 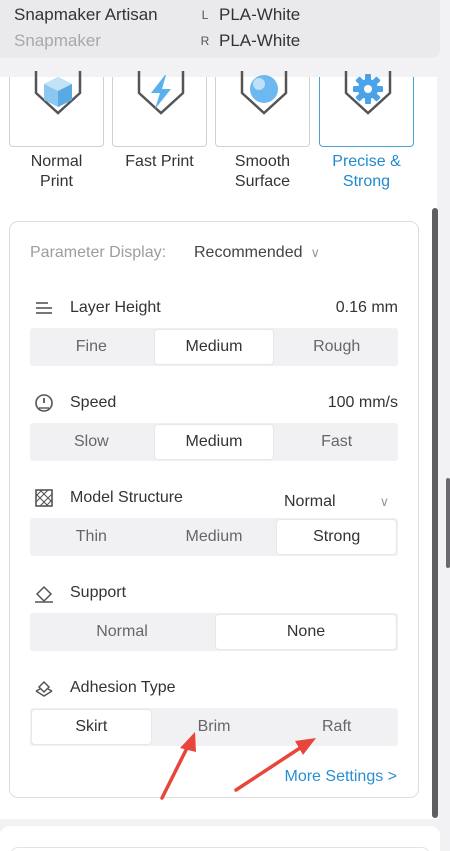 I want to click on model-structure-option-medium: Medium, so click(x=214, y=537).